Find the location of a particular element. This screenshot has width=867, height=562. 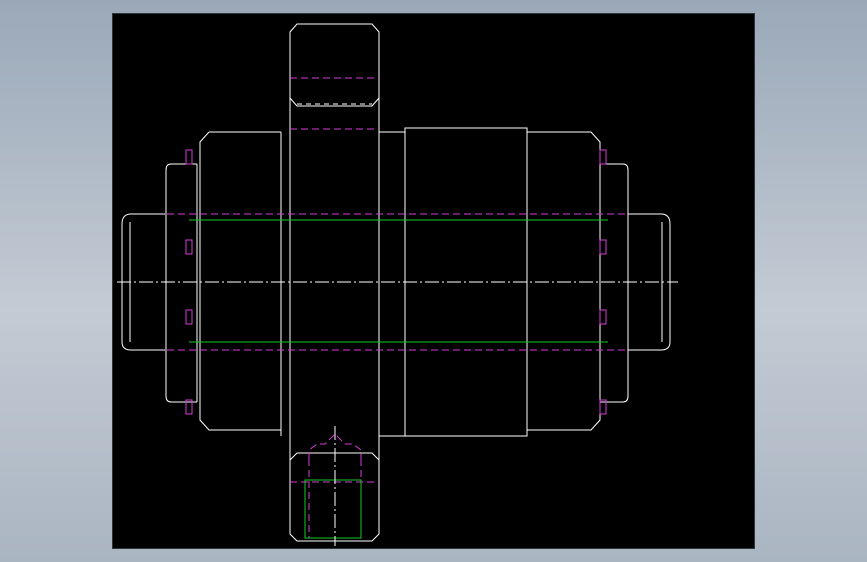

left-bolt-top is located at coordinates (189, 157).